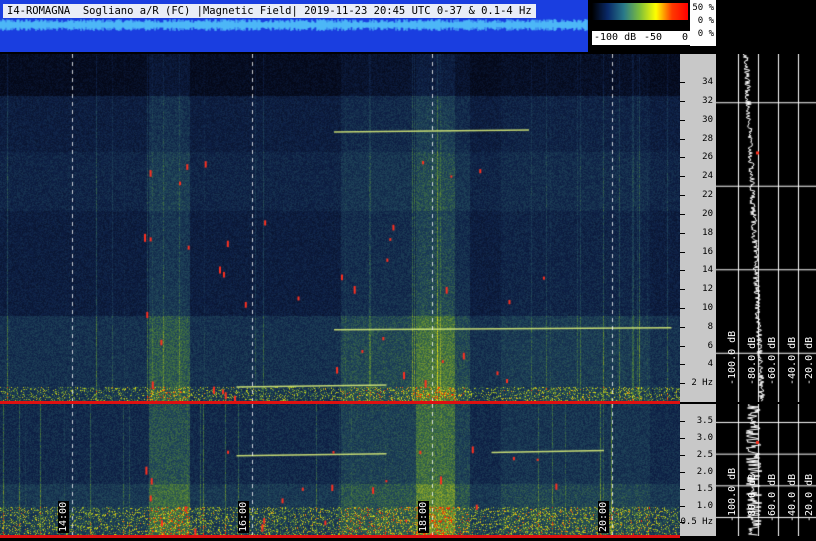 Image resolution: width=816 pixels, height=541 pixels. Describe the element at coordinates (710, 326) in the screenshot. I see `axis-tick-label: 8` at that location.